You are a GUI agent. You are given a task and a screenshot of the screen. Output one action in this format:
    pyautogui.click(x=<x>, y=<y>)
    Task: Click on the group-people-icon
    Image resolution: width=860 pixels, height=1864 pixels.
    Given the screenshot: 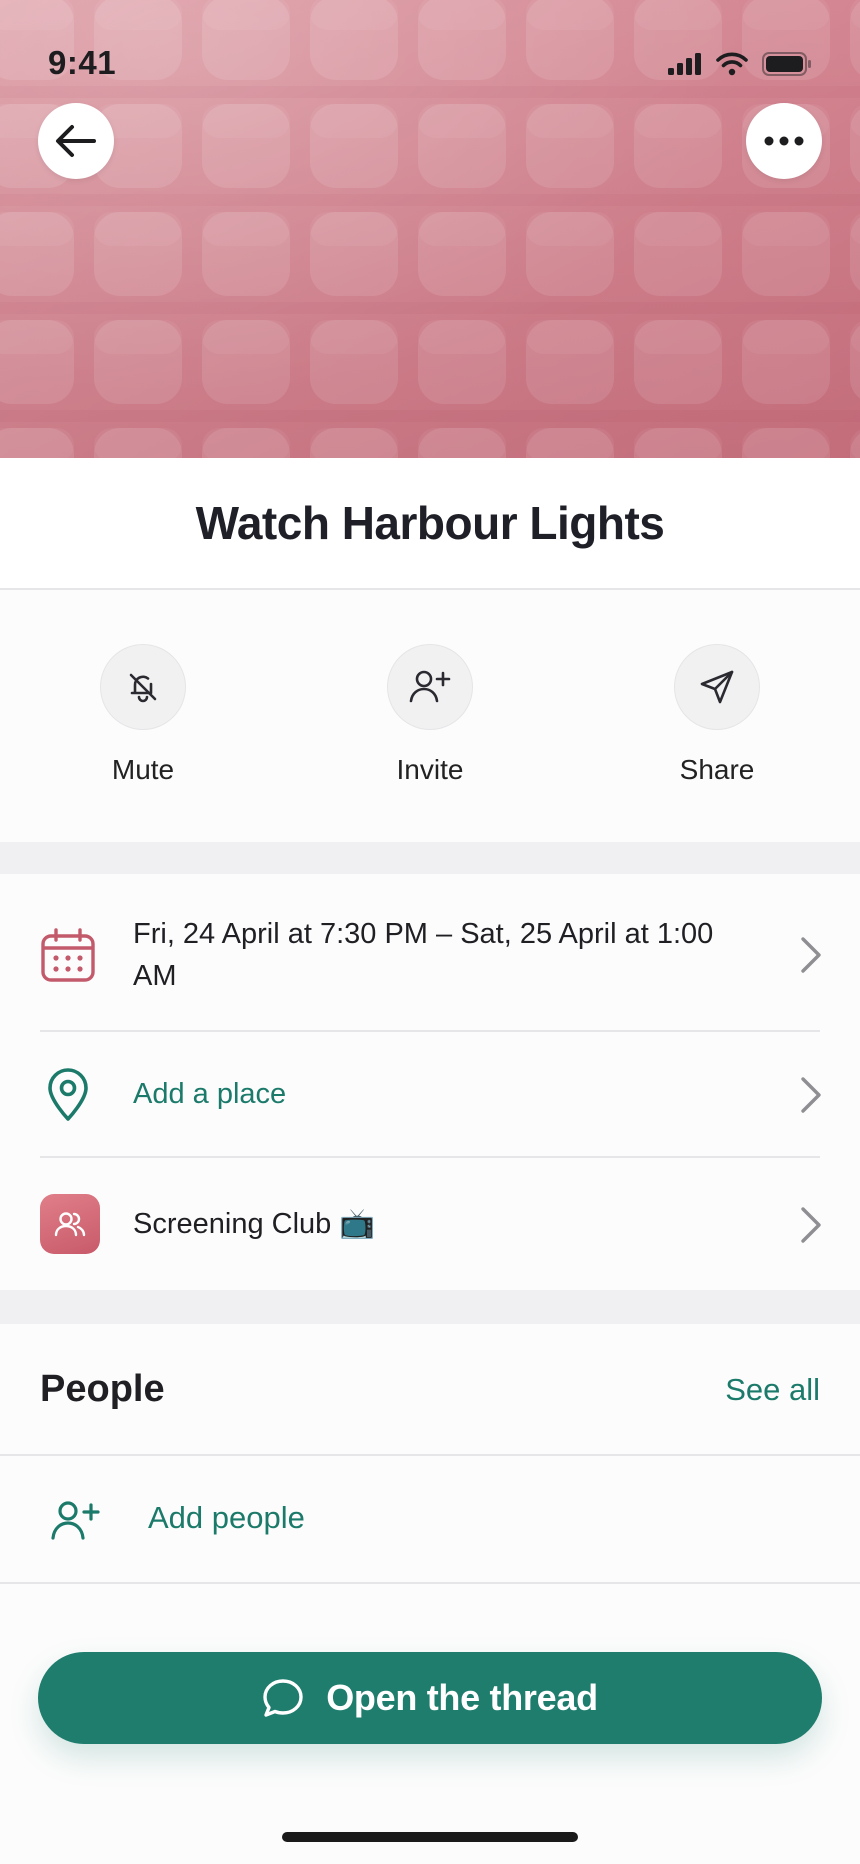 What is the action you would take?
    pyautogui.click(x=70, y=1224)
    